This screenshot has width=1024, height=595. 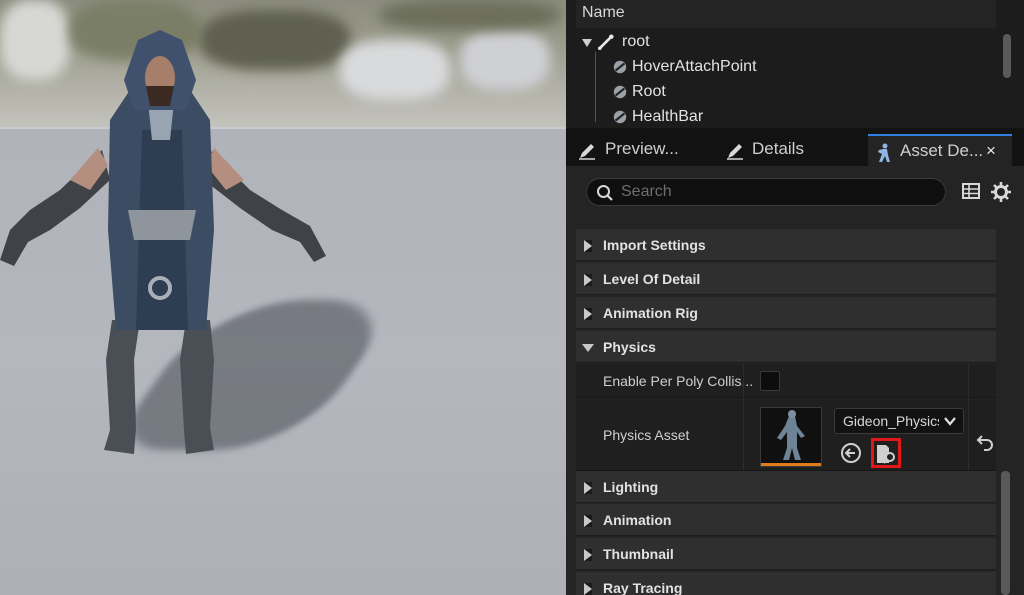 I want to click on category-label: Physics, so click(x=629, y=347).